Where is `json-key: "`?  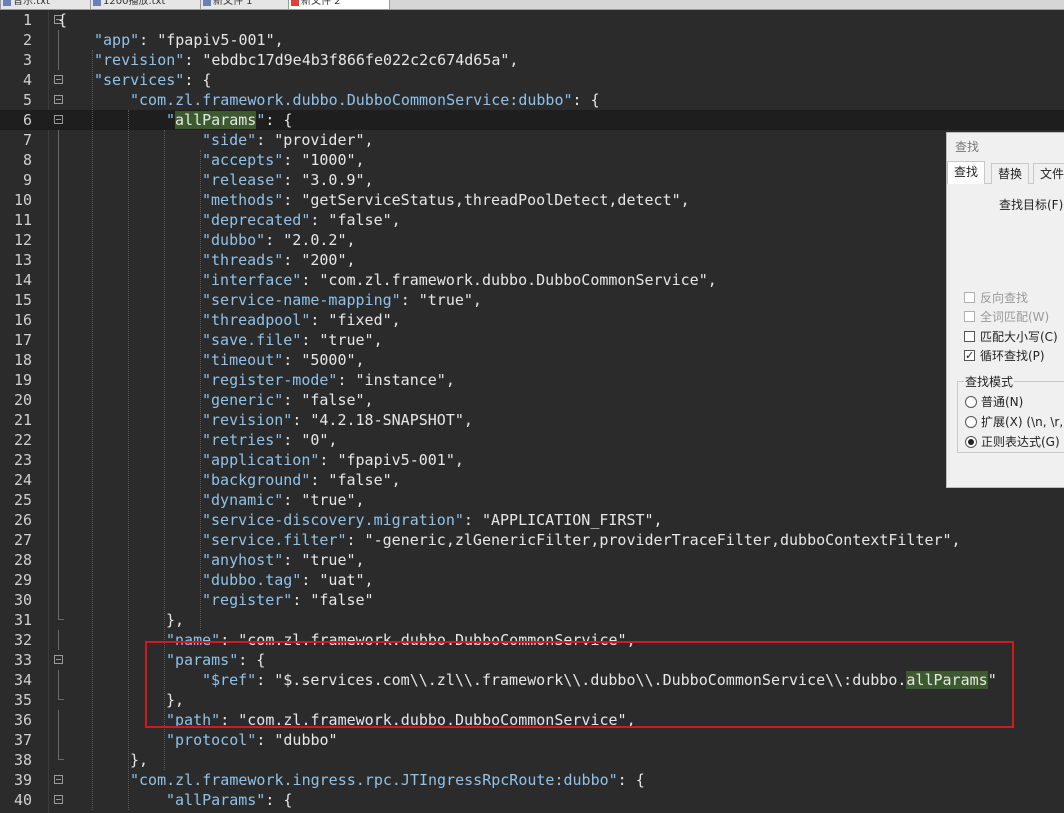
json-key: " is located at coordinates (261, 120).